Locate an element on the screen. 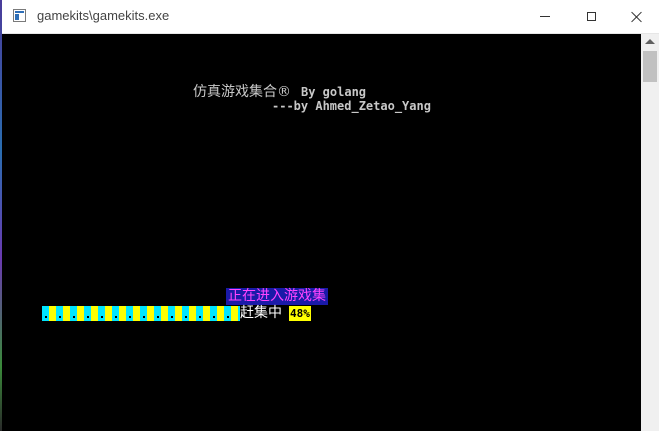 This screenshot has height=431, width=659. banner-line: 仿真游戏集合® By golang is located at coordinates (279, 91).